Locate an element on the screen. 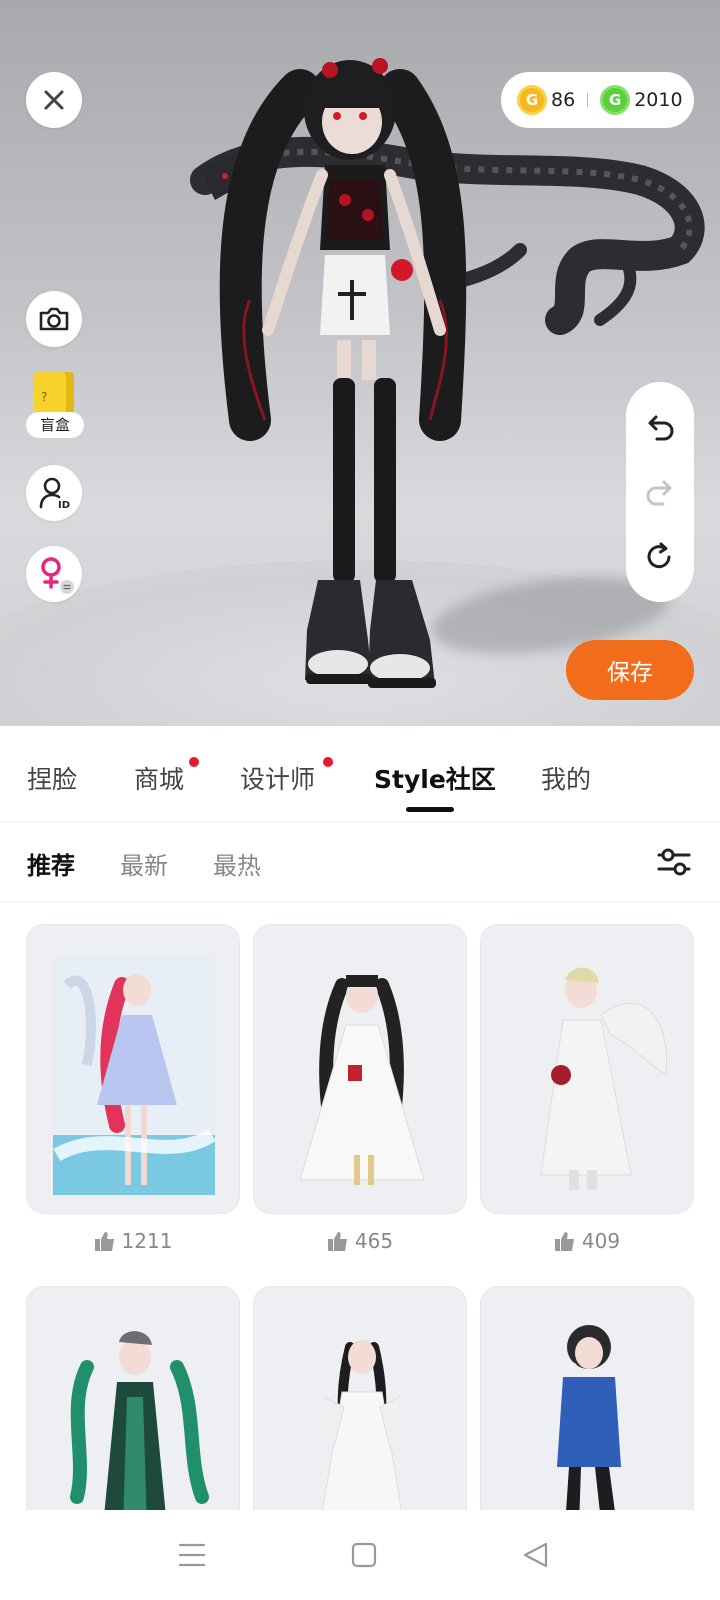 The image size is (720, 1600). tab-store: 商城 is located at coordinates (159, 778).